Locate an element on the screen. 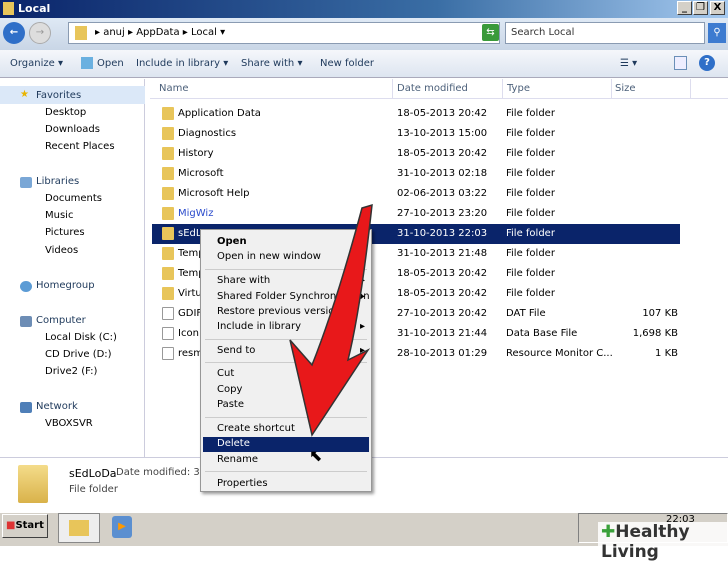 This screenshot has height=562, width=728. column-size: Size is located at coordinates (625, 88).